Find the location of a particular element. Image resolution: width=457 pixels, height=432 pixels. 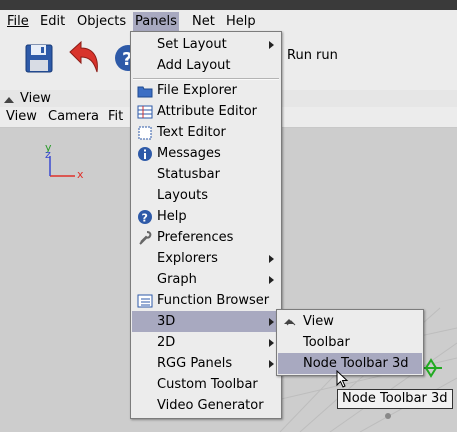

folder-icon is located at coordinates (145, 92).